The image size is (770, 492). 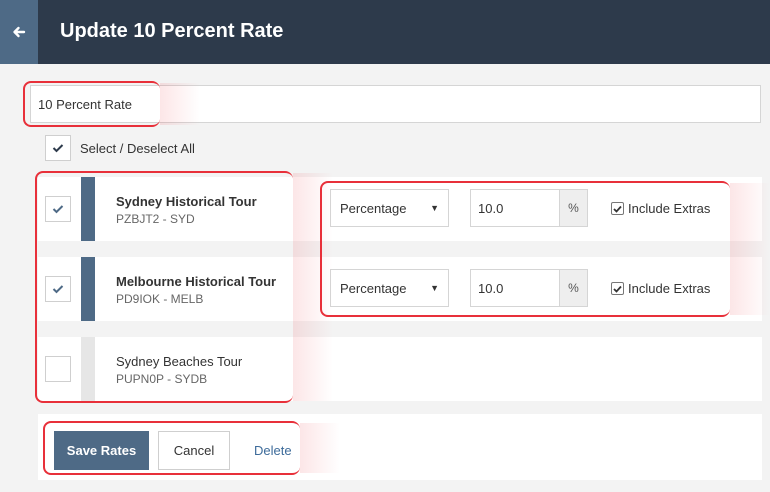 I want to click on arrow-left-icon, so click(x=19, y=32).